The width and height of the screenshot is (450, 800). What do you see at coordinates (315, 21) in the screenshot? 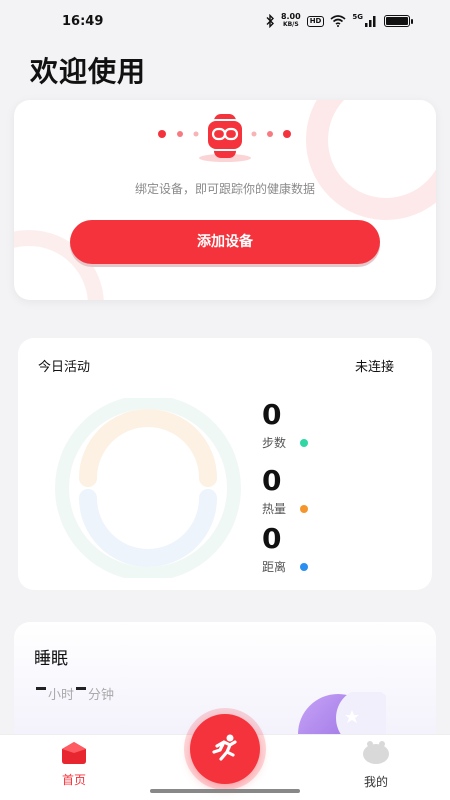
I see `hd-badge: HD` at bounding box center [315, 21].